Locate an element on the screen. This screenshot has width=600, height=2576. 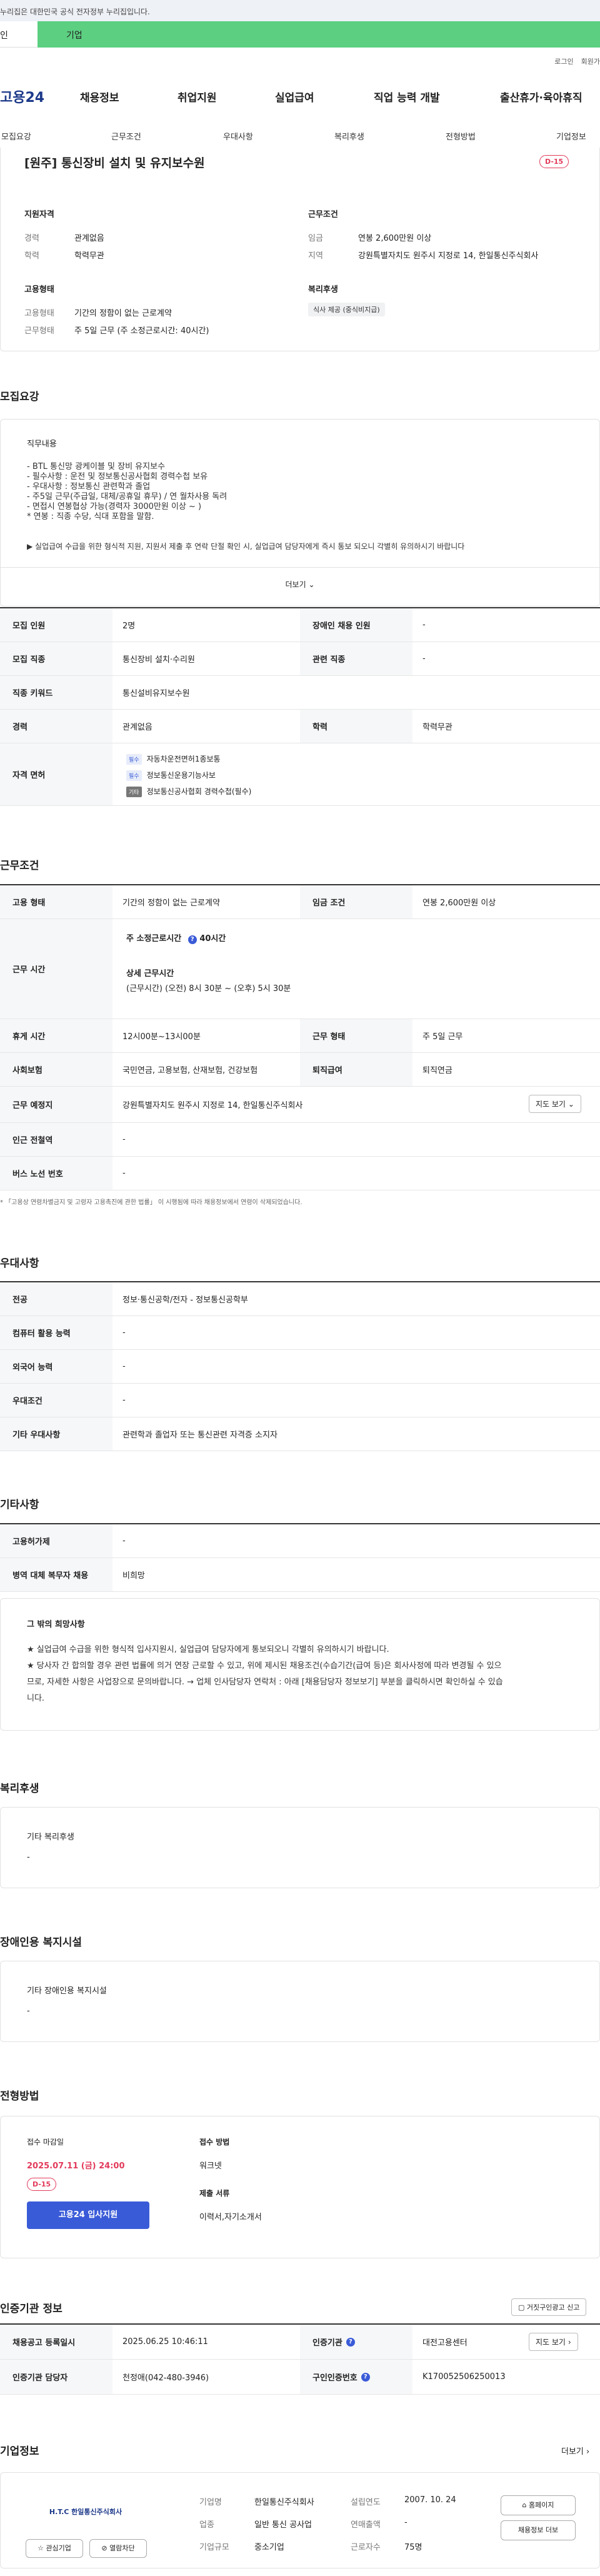
disab-label: 기타 장애인용 복지시설 is located at coordinates (67, 1991).